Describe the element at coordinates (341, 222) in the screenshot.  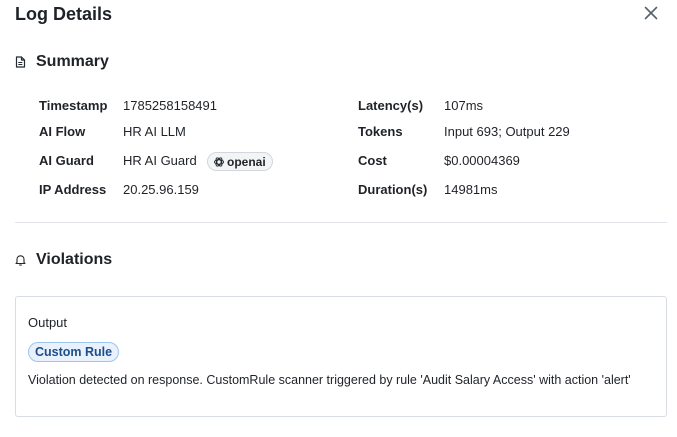
I see `section-divider` at that location.